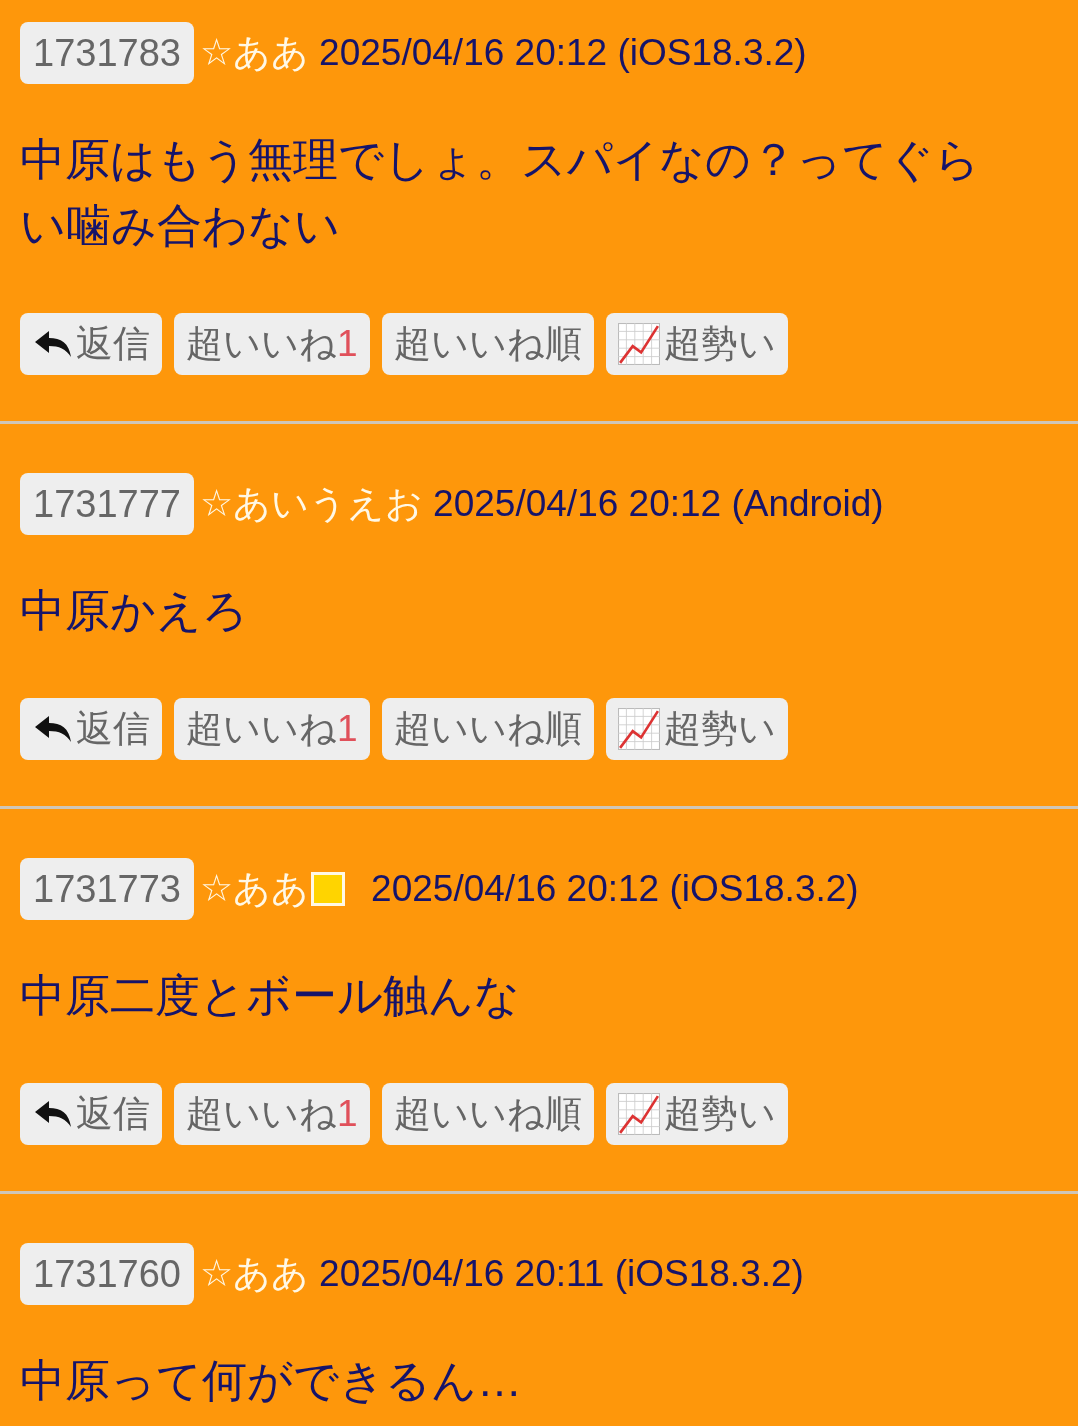  Describe the element at coordinates (658, 504) in the screenshot. I see `post-date: 2025/04/16 20:12 (Android)` at that location.